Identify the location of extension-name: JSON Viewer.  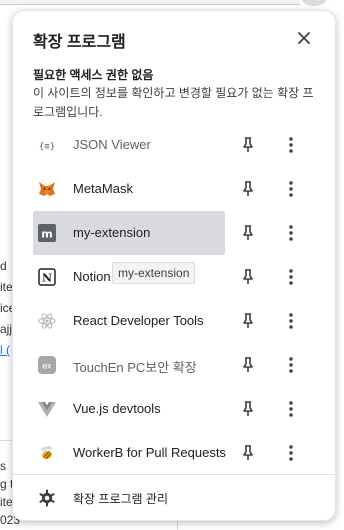
(112, 144).